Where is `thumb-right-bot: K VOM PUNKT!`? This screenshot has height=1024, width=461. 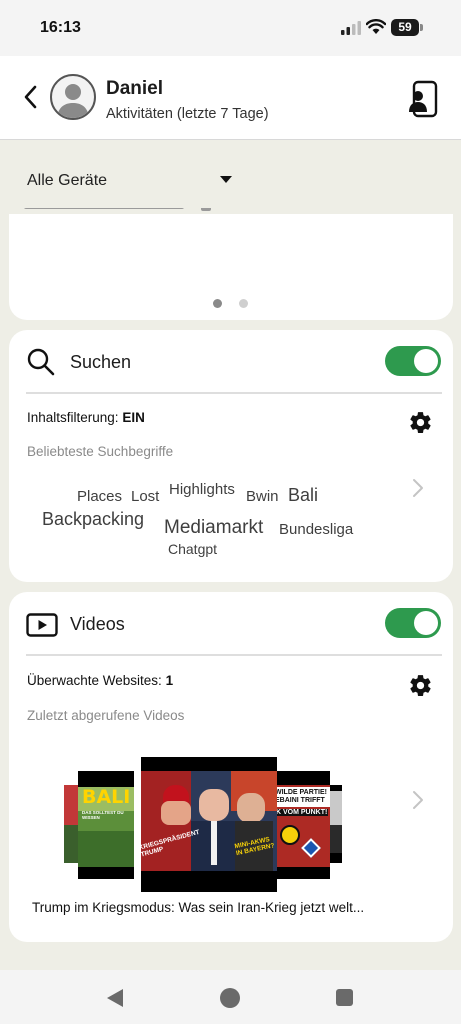 thumb-right-bot: K VOM PUNKT! is located at coordinates (302, 812).